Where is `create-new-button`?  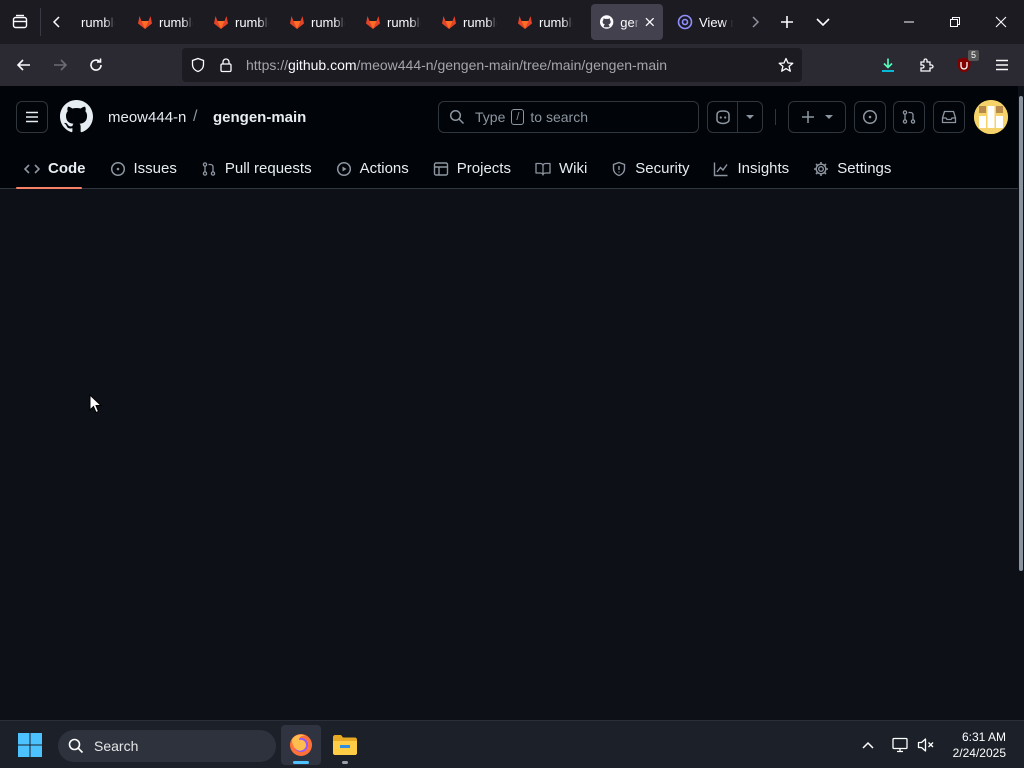
create-new-button is located at coordinates (817, 117).